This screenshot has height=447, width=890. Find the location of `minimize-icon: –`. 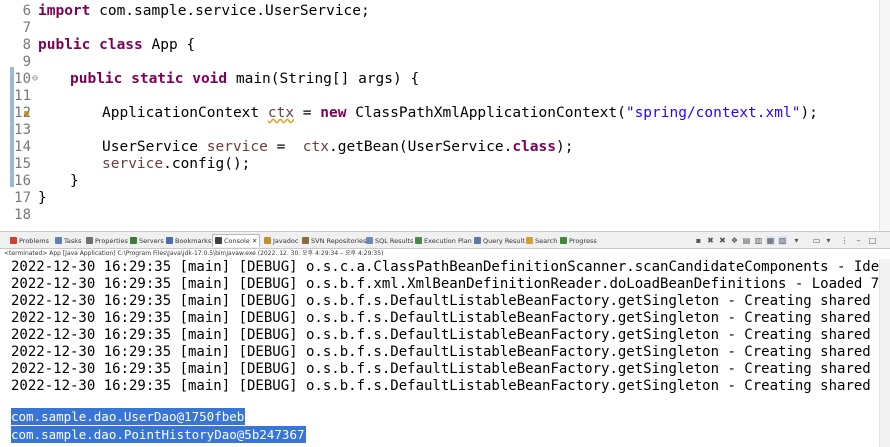

minimize-icon: – is located at coordinates (858, 240).